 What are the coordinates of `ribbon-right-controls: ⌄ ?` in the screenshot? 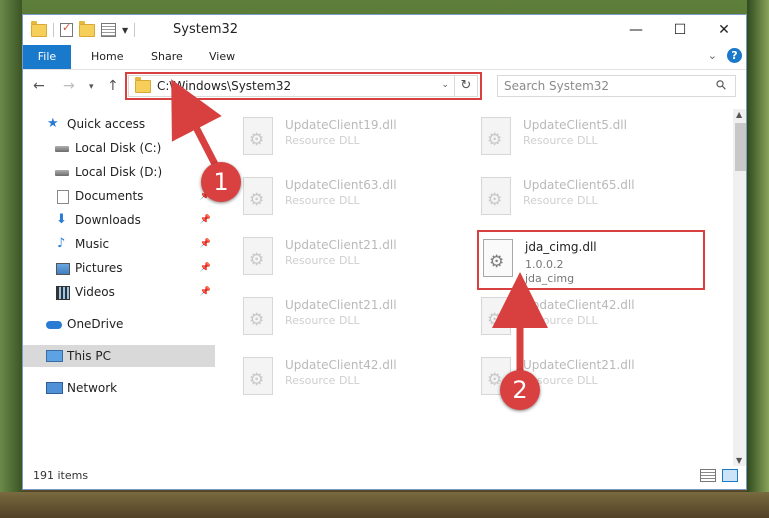 It's located at (725, 55).